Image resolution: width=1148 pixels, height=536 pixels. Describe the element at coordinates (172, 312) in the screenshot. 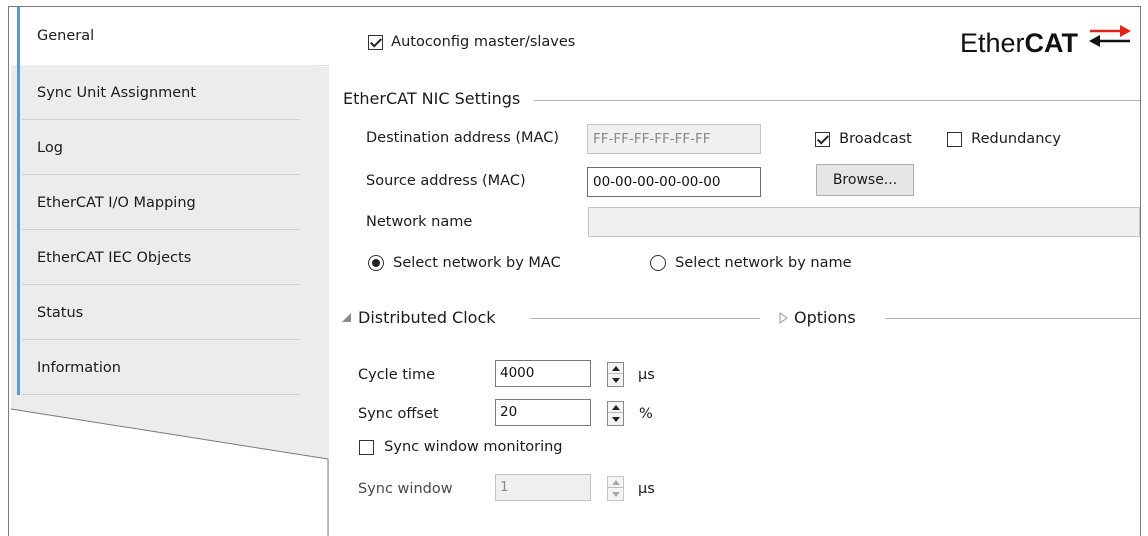

I see `tab-status: Status` at that location.